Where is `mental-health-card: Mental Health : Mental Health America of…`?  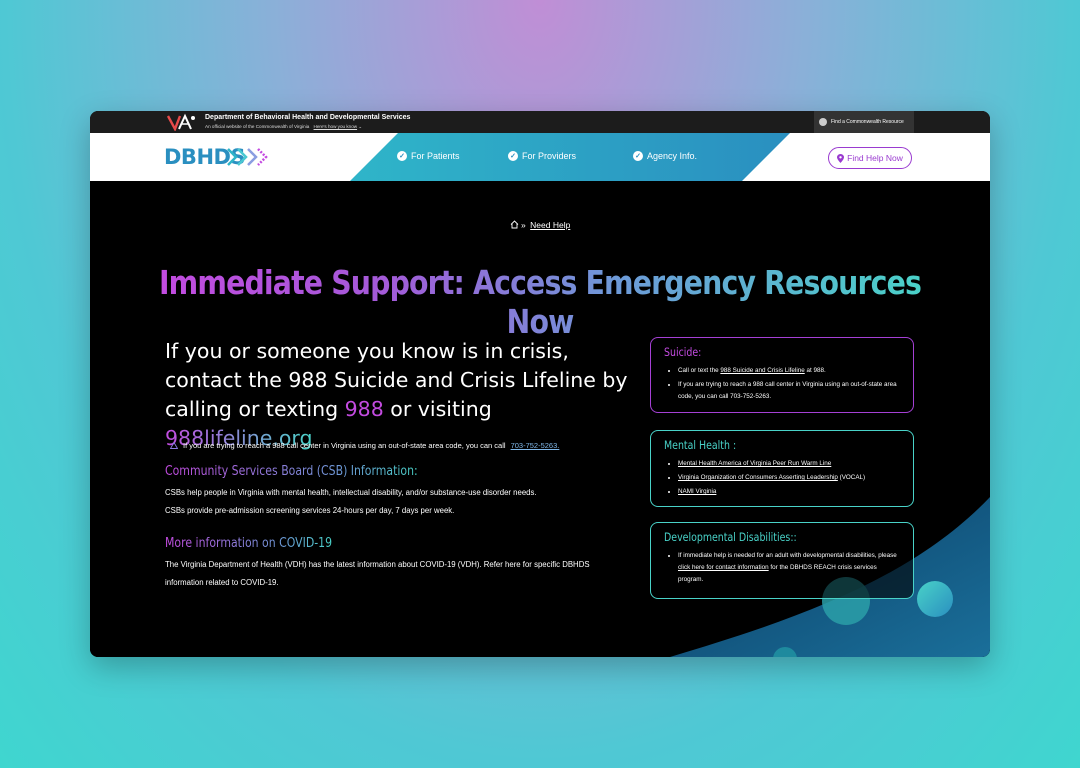
mental-health-card: Mental Health : Mental Health America of… is located at coordinates (782, 468).